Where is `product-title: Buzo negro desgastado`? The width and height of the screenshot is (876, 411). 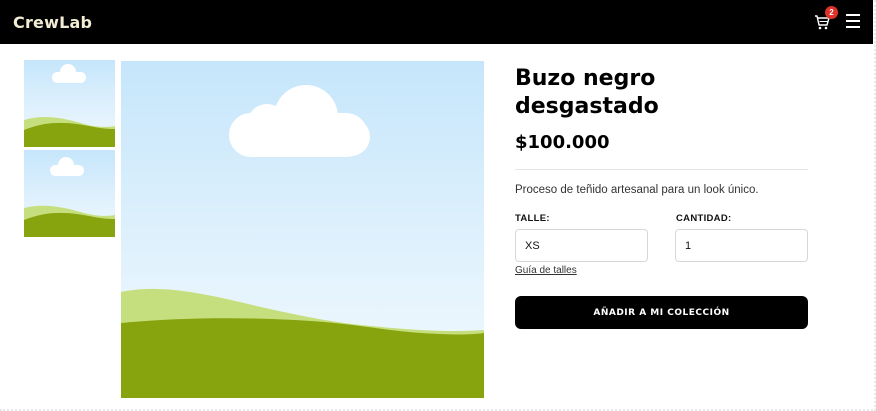 product-title: Buzo negro desgastado is located at coordinates (587, 92).